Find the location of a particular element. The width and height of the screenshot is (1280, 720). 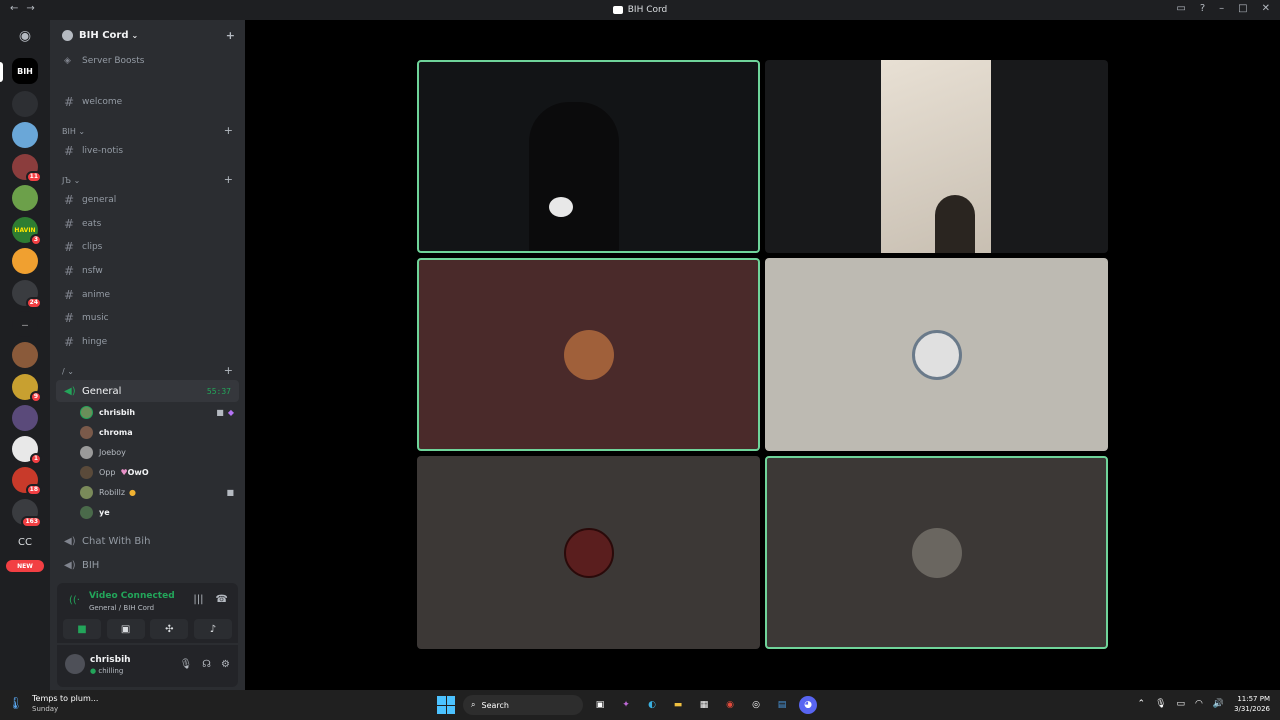

close-icon: ✕ is located at coordinates (1266, 8).